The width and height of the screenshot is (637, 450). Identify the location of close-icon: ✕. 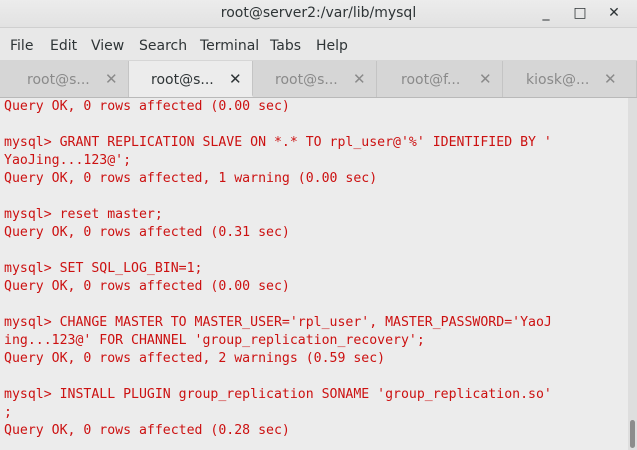
(614, 13).